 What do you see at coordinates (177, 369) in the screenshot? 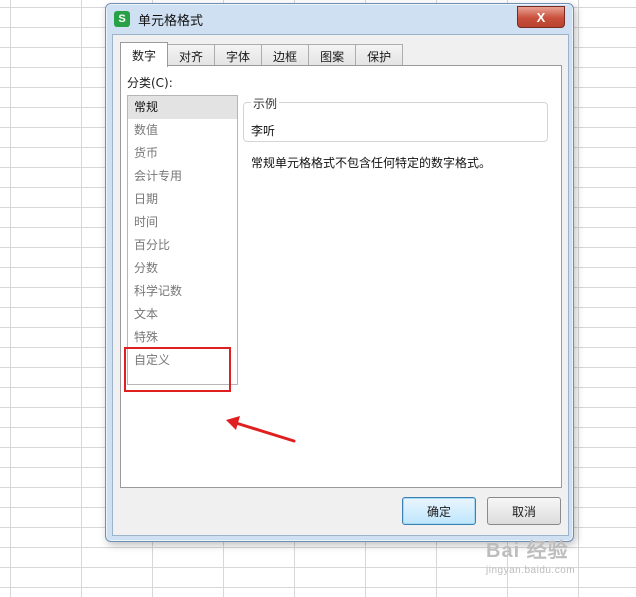
I see `custom-highlight-box` at bounding box center [177, 369].